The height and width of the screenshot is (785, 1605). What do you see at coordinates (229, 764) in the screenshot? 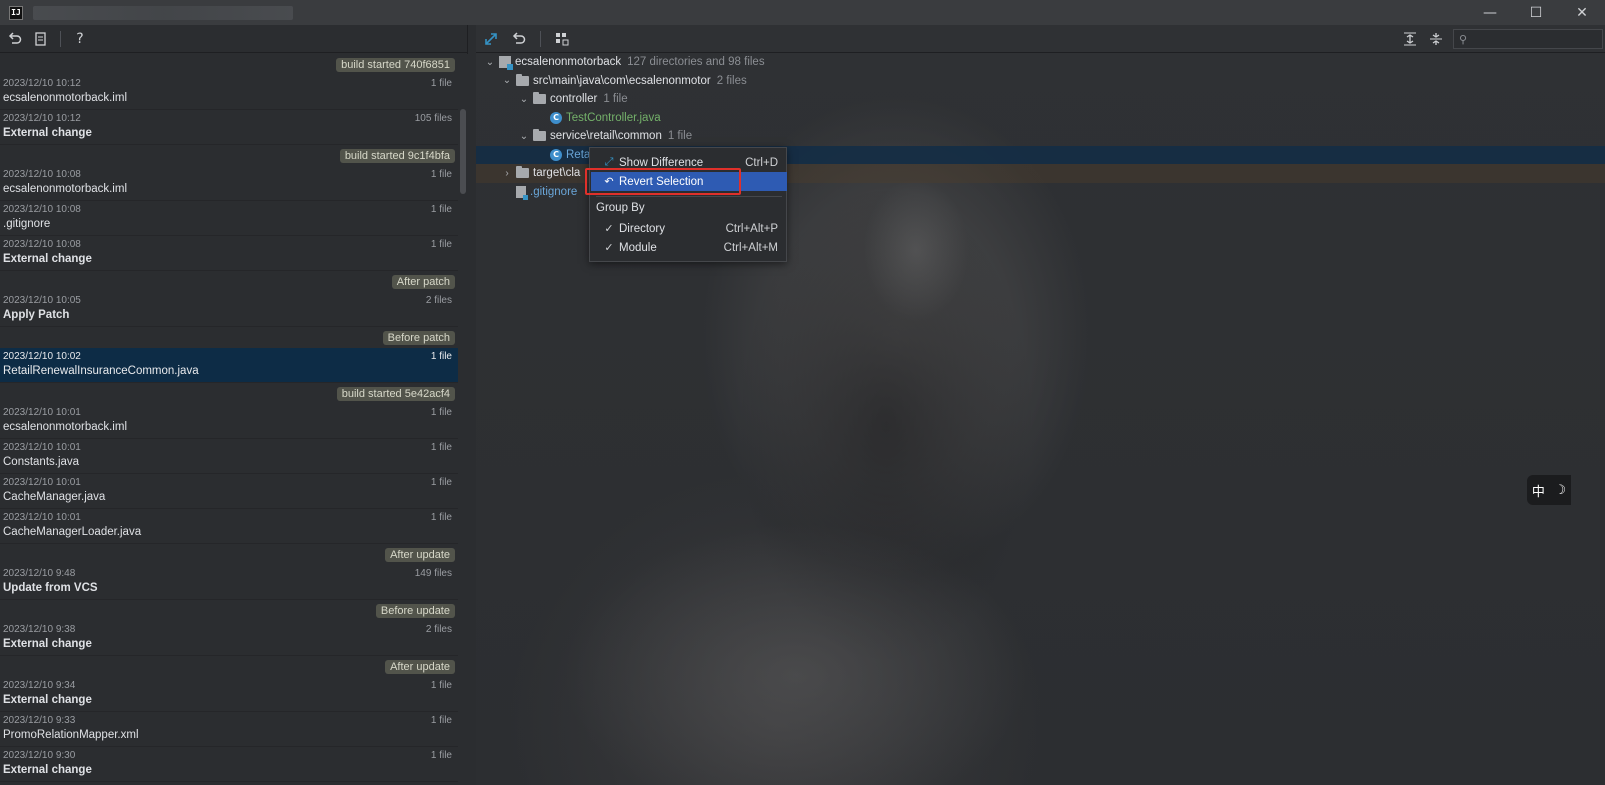
I see `history-item: 2023/12/10 9:30 1 file External change` at bounding box center [229, 764].